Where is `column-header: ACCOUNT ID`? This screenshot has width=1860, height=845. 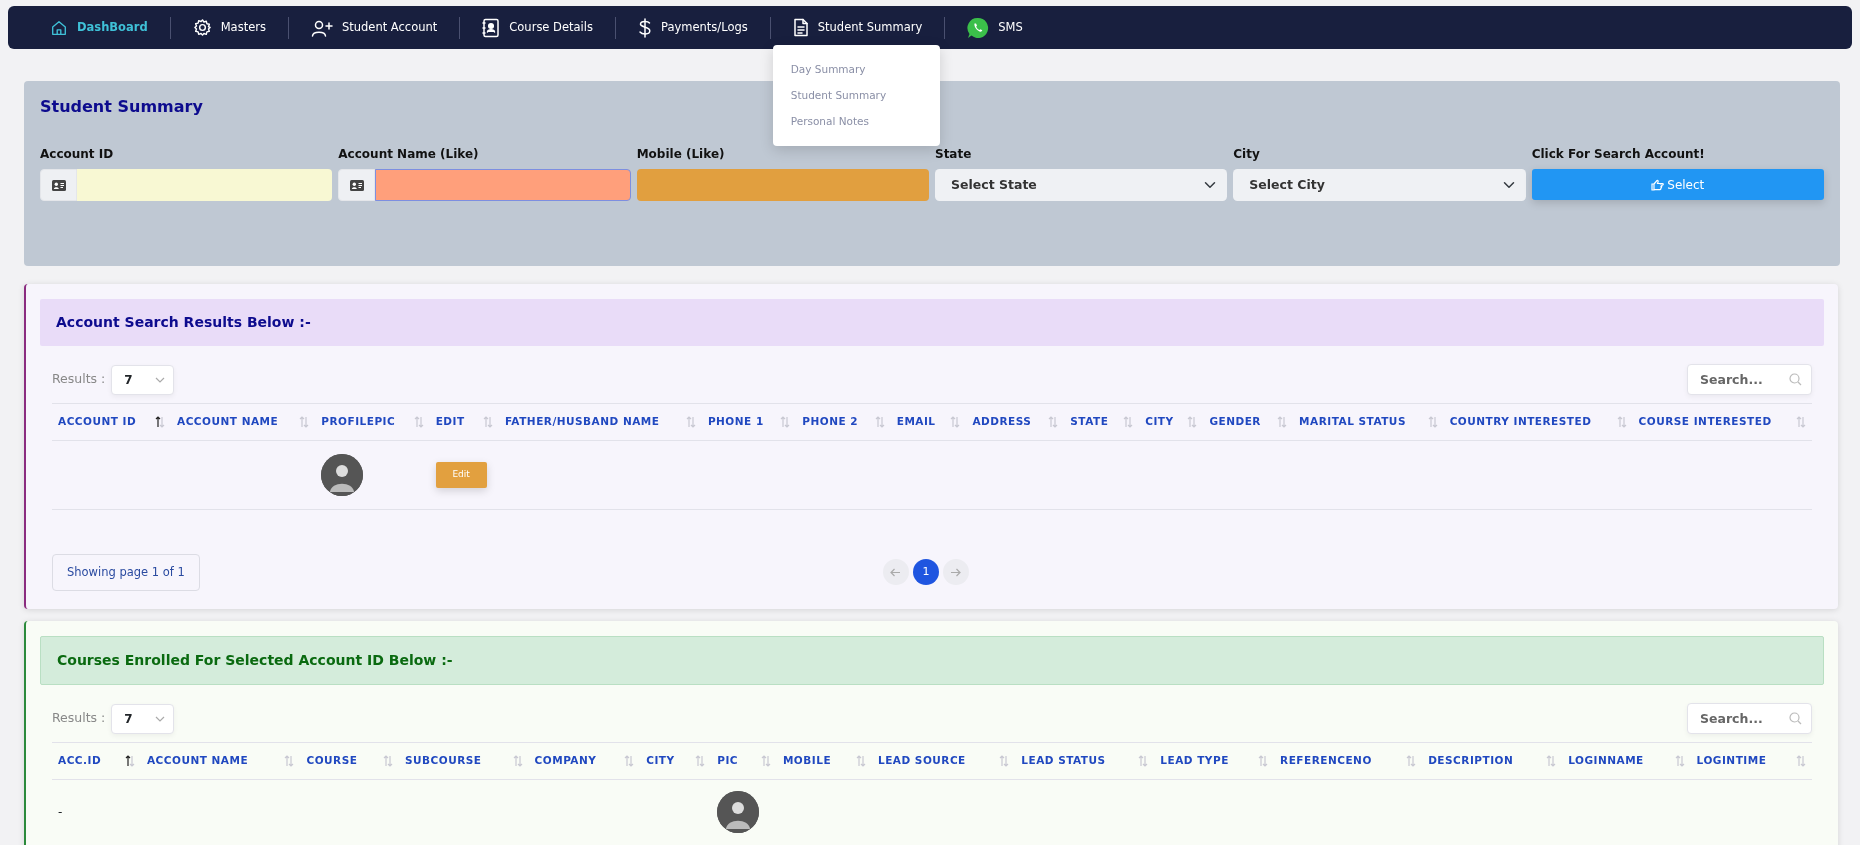 column-header: ACCOUNT ID is located at coordinates (97, 422).